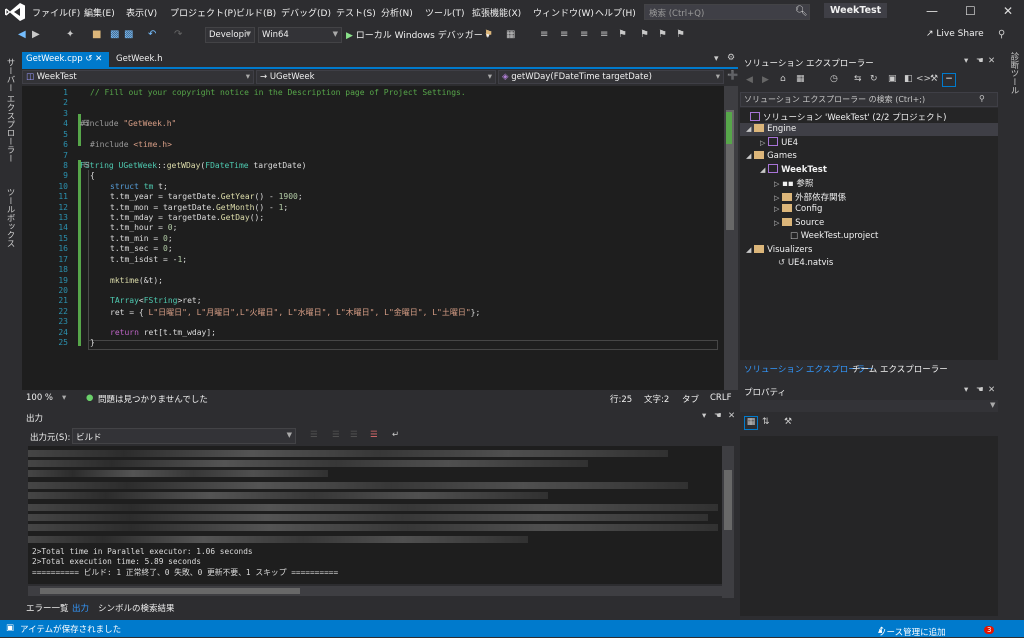  I want to click on tree-ue4-project: ▷ UE4, so click(779, 142).